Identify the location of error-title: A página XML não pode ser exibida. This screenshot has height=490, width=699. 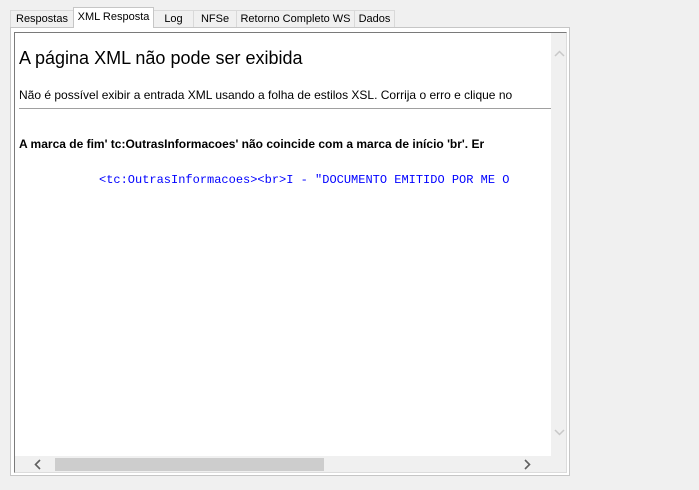
(161, 58).